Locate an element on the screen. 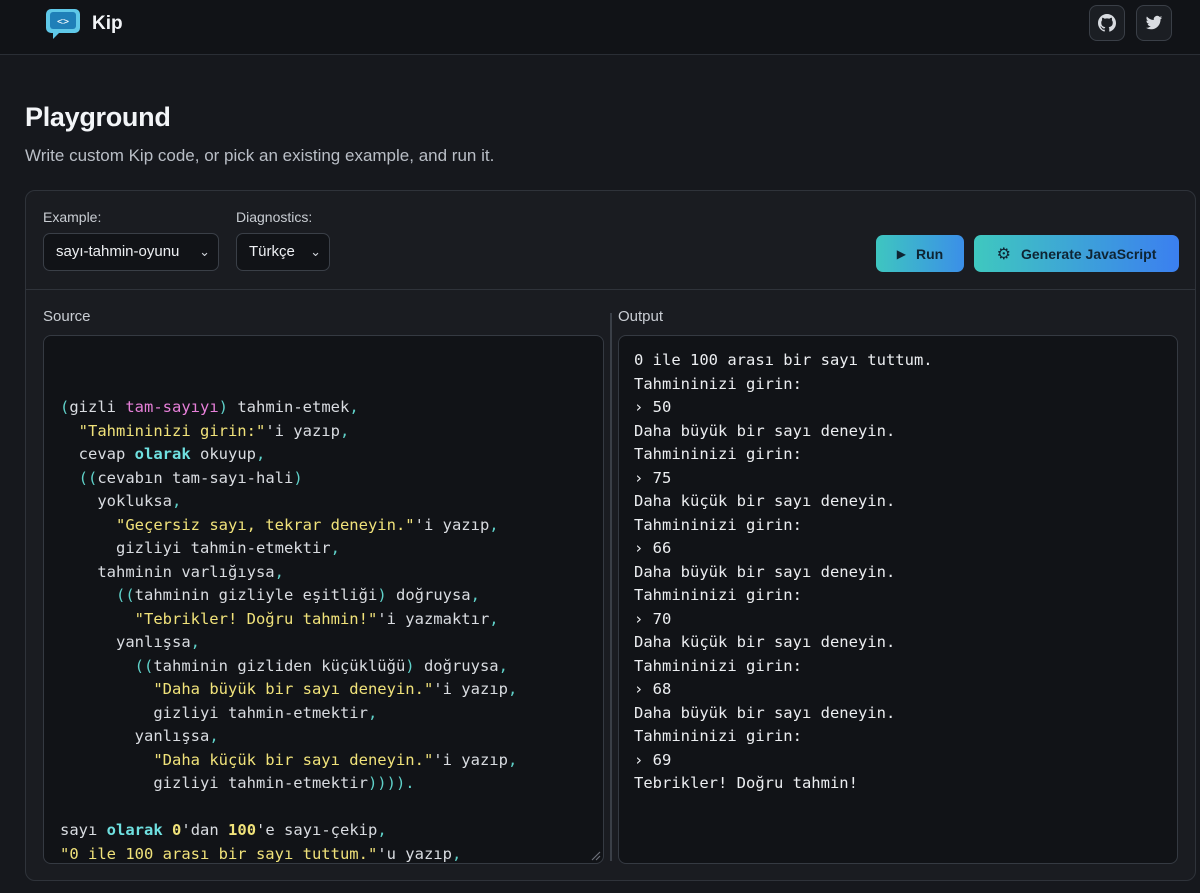 Image resolution: width=1200 pixels, height=893 pixels. diagnostics-select: Türkçe ⌄ is located at coordinates (283, 252).